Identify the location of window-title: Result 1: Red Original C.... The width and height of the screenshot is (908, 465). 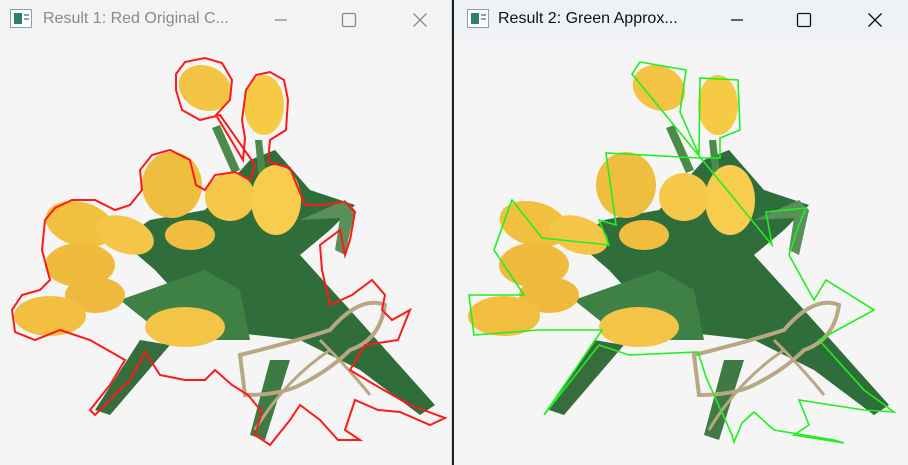
(136, 18).